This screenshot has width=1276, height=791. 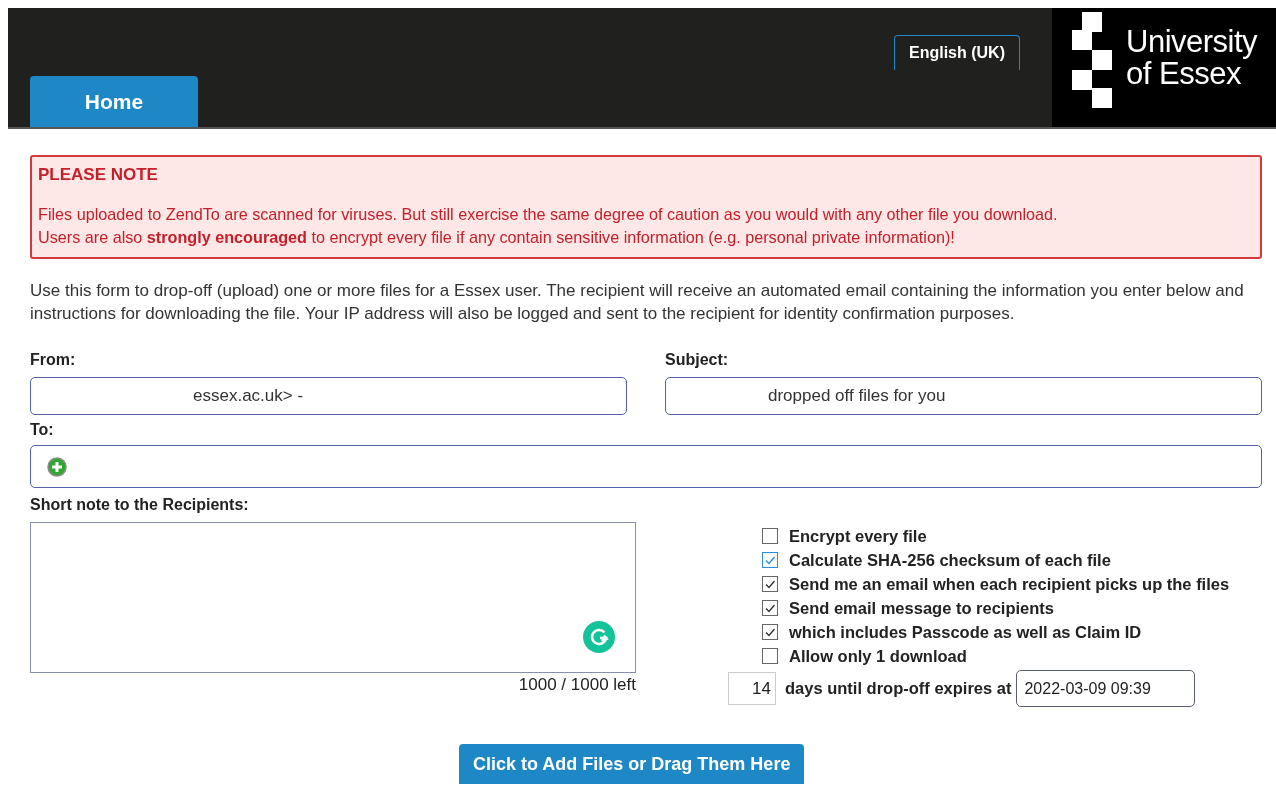 What do you see at coordinates (98, 175) in the screenshot?
I see `notice-title: PLEASE NOTE` at bounding box center [98, 175].